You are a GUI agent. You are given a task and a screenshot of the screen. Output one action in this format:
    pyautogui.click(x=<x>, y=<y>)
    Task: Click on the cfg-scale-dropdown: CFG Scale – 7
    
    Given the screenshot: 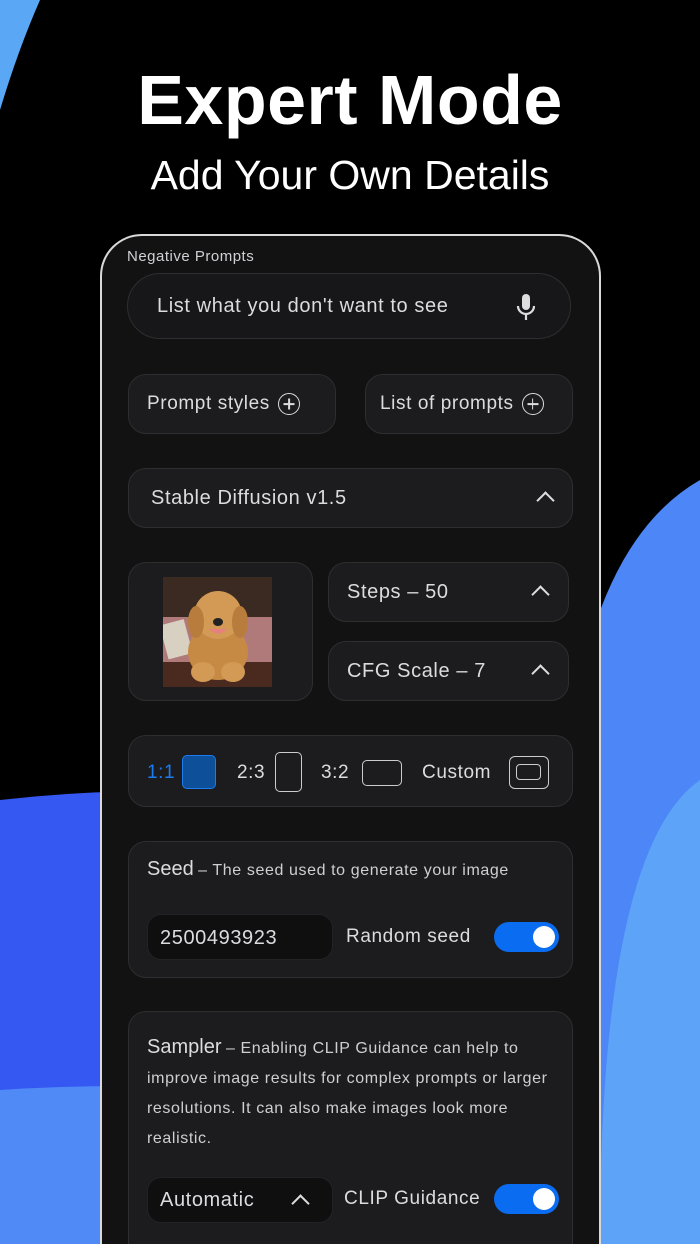 What is the action you would take?
    pyautogui.click(x=448, y=671)
    